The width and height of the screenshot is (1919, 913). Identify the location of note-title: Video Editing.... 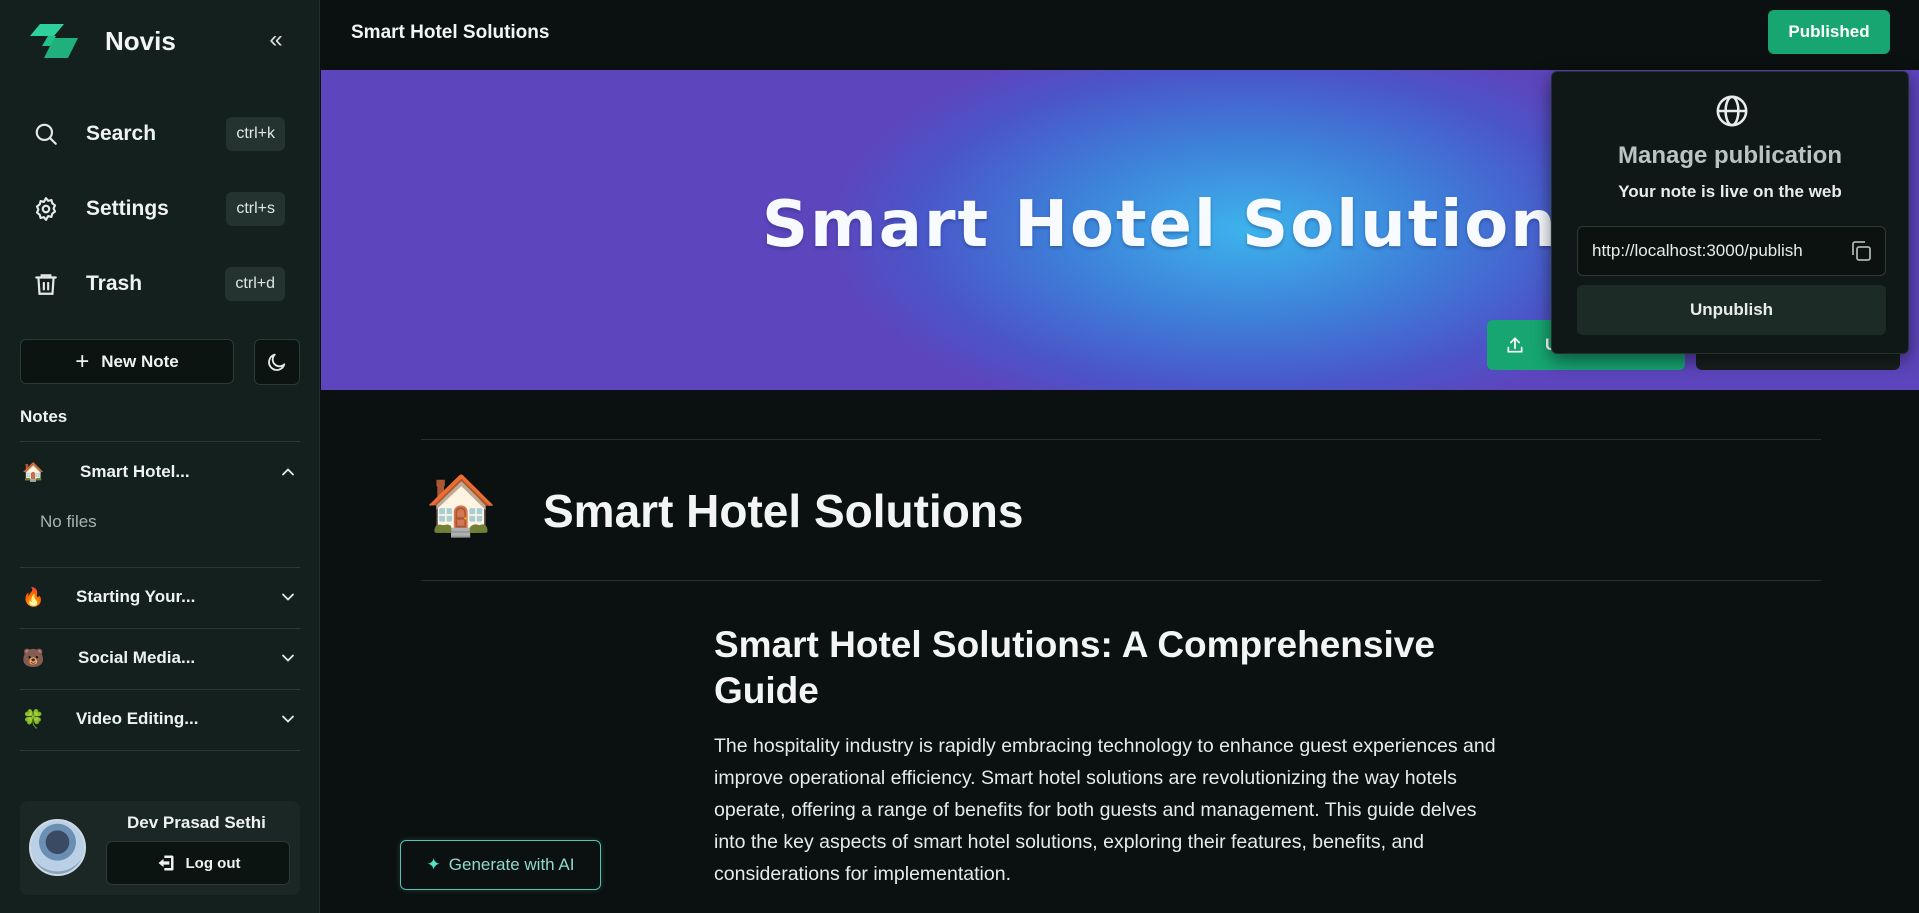
(137, 718).